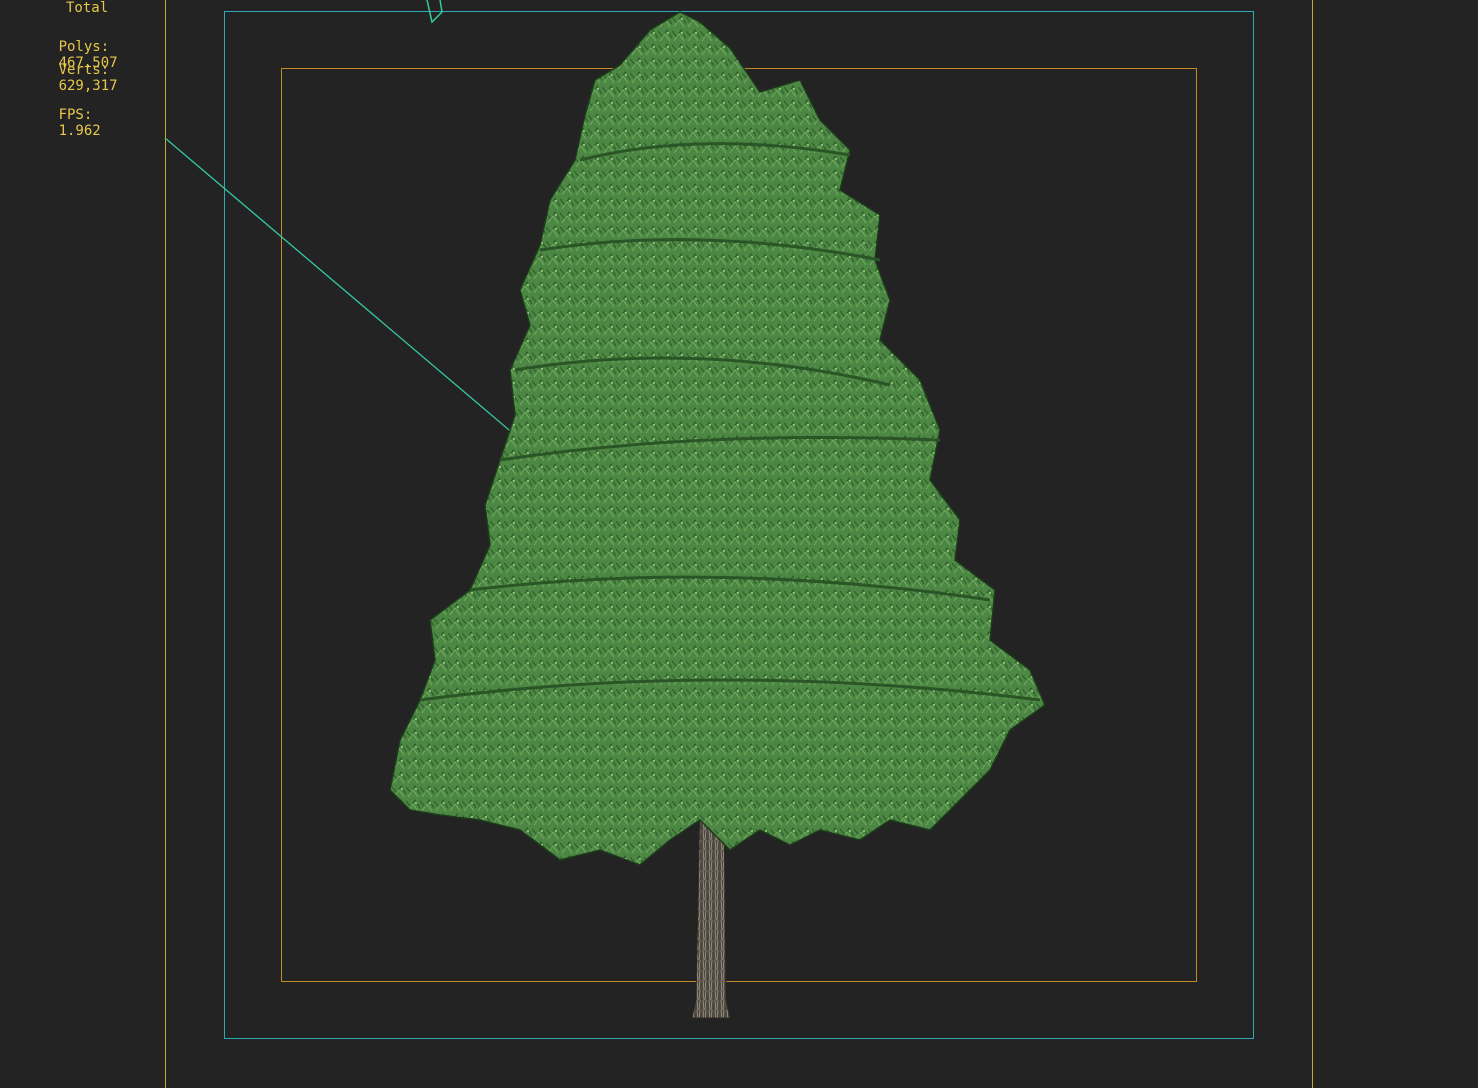 This screenshot has height=1088, width=1478. What do you see at coordinates (350, 295) in the screenshot?
I see `camera-target-line` at bounding box center [350, 295].